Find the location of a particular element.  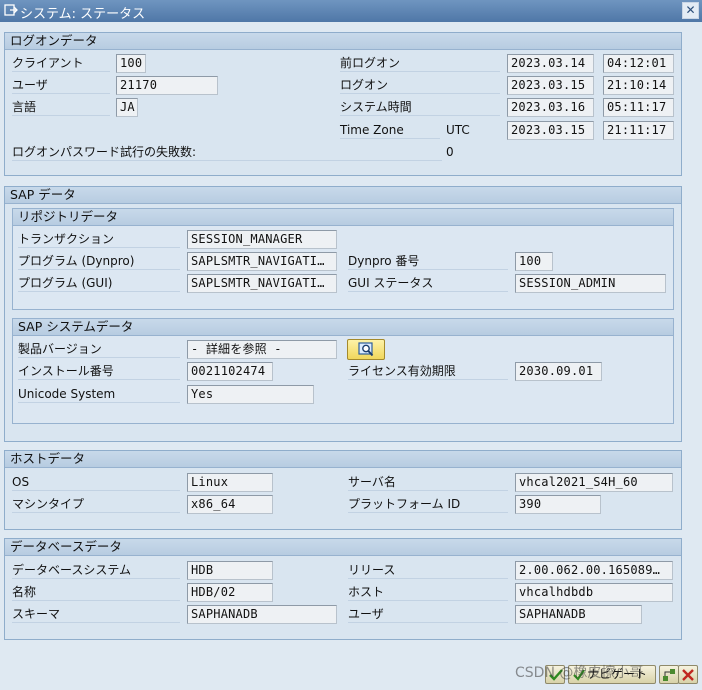

navigate-icon is located at coordinates (579, 675).